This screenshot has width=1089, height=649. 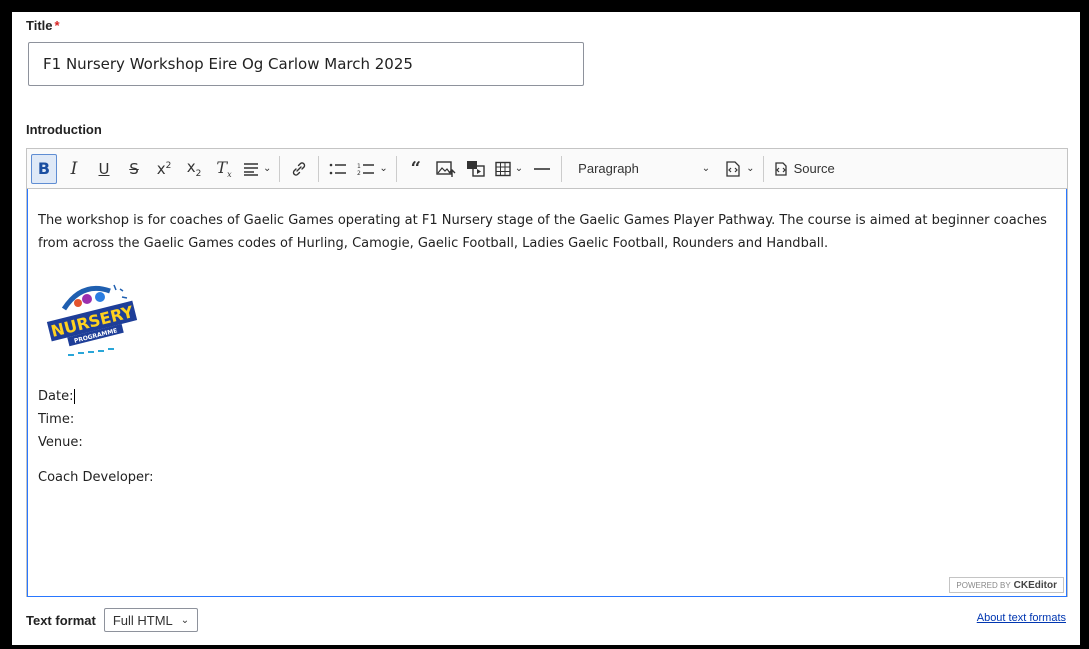 I want to click on strikethrough-button: S, so click(x=134, y=169).